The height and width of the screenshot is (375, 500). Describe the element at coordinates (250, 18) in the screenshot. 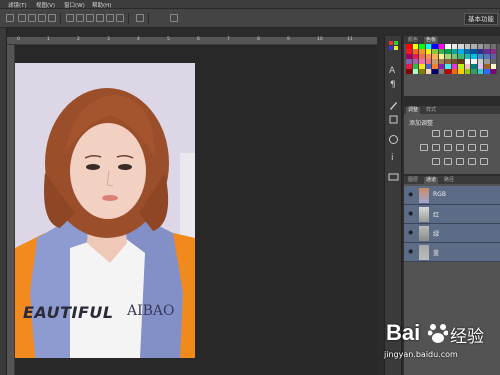

I see `options-bar: 基本功能` at that location.